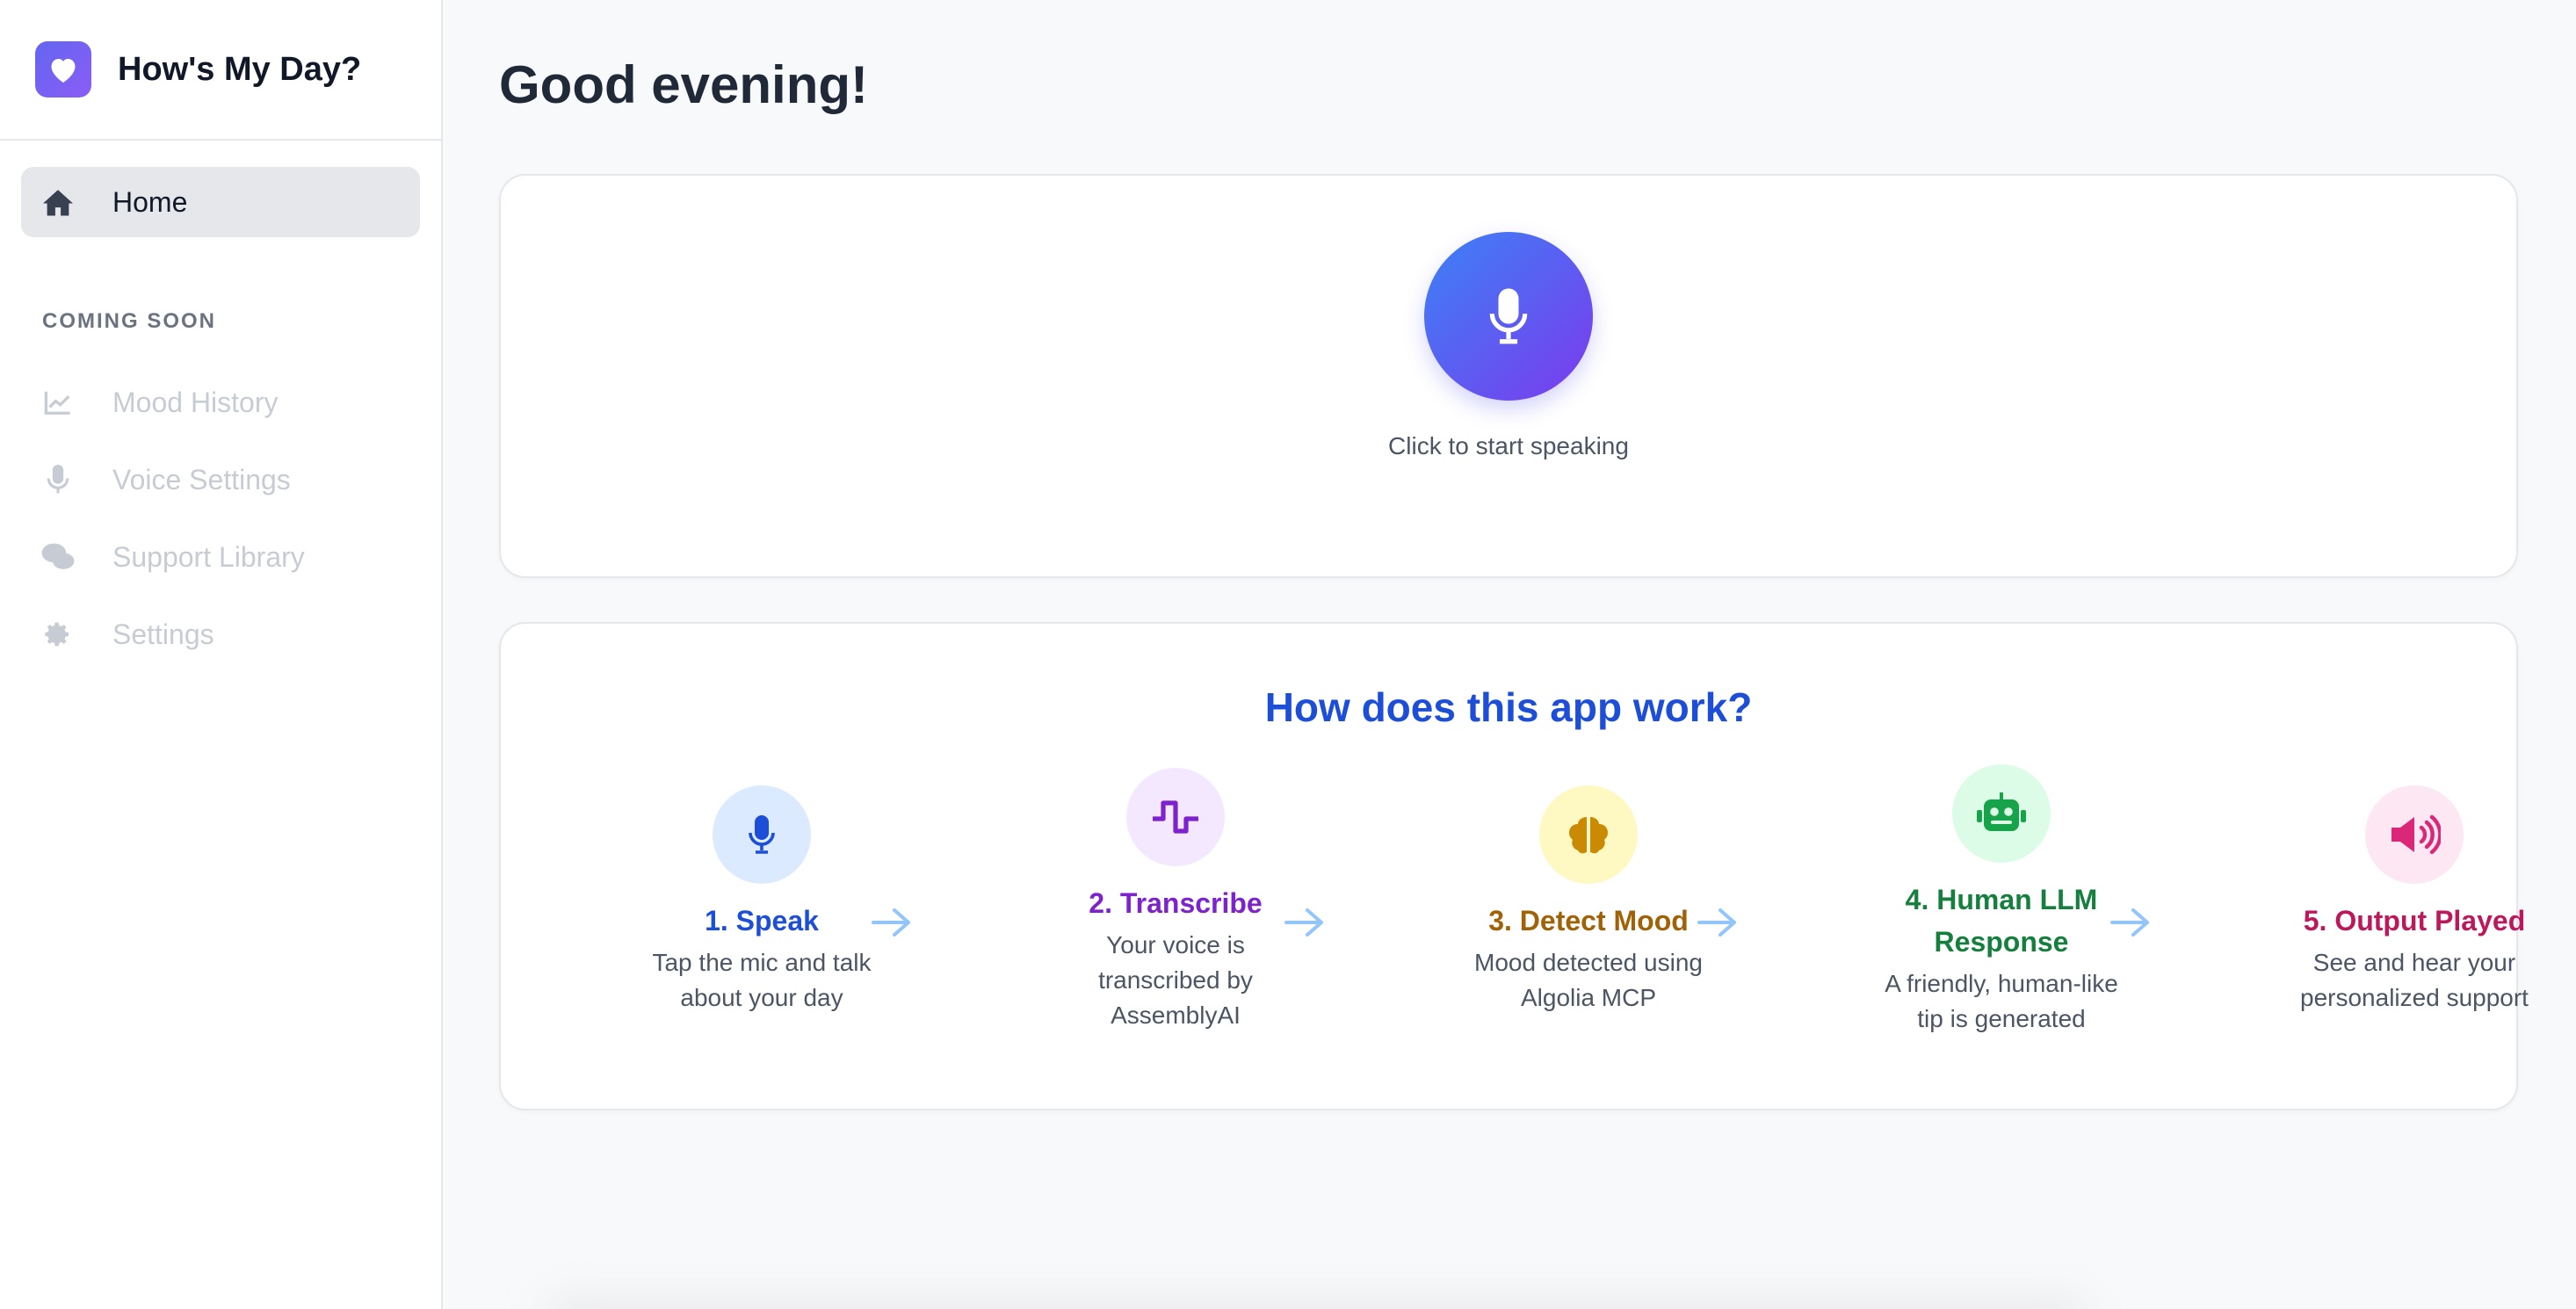  What do you see at coordinates (195, 402) in the screenshot?
I see `sidebar-item-label: Mood History` at bounding box center [195, 402].